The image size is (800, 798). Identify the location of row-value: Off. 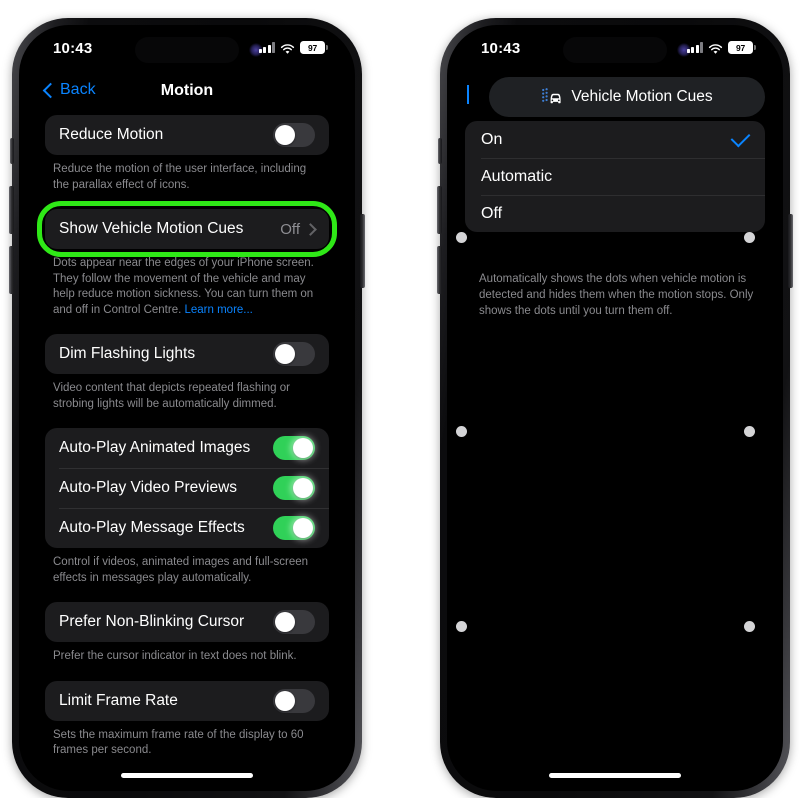
(290, 229).